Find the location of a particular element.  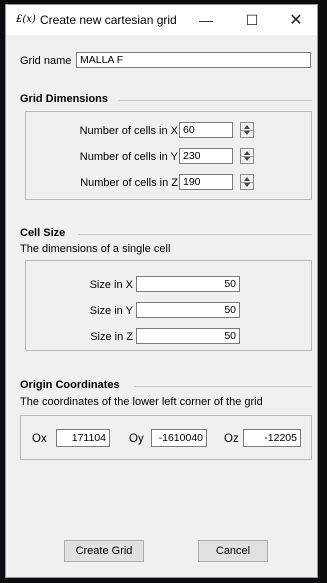

cancel-button: Cancel is located at coordinates (233, 551).